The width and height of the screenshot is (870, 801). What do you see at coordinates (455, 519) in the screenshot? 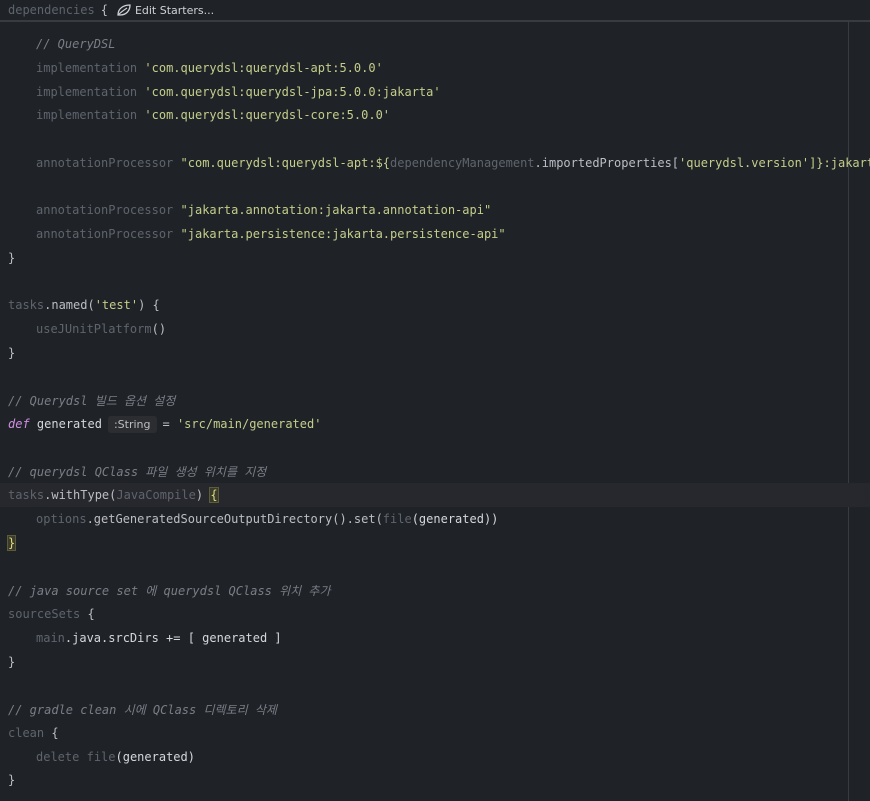
I see `argument: (generated))` at bounding box center [455, 519].